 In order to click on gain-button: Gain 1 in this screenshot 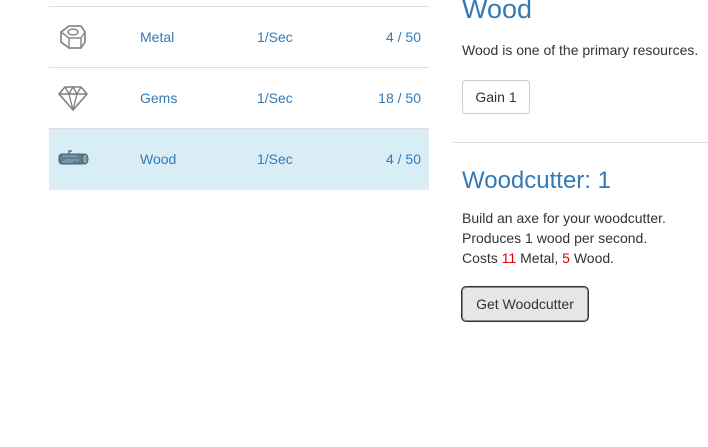, I will do `click(496, 97)`.